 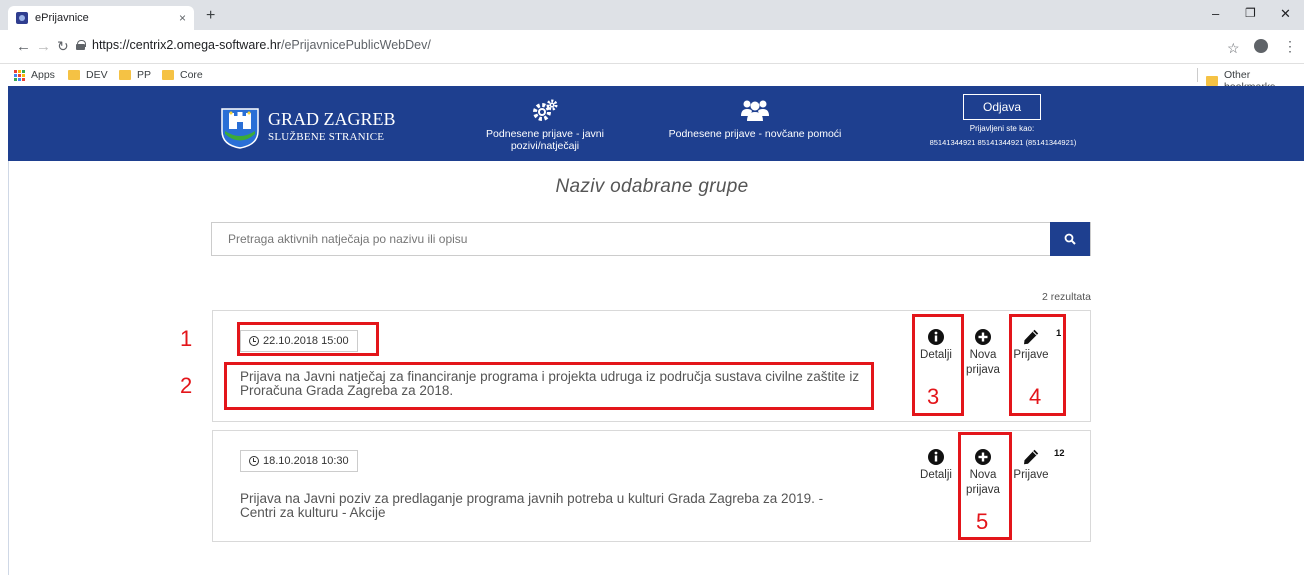 What do you see at coordinates (755, 134) in the screenshot?
I see `nav-label: Podnesene prijave - novčane pomoći` at bounding box center [755, 134].